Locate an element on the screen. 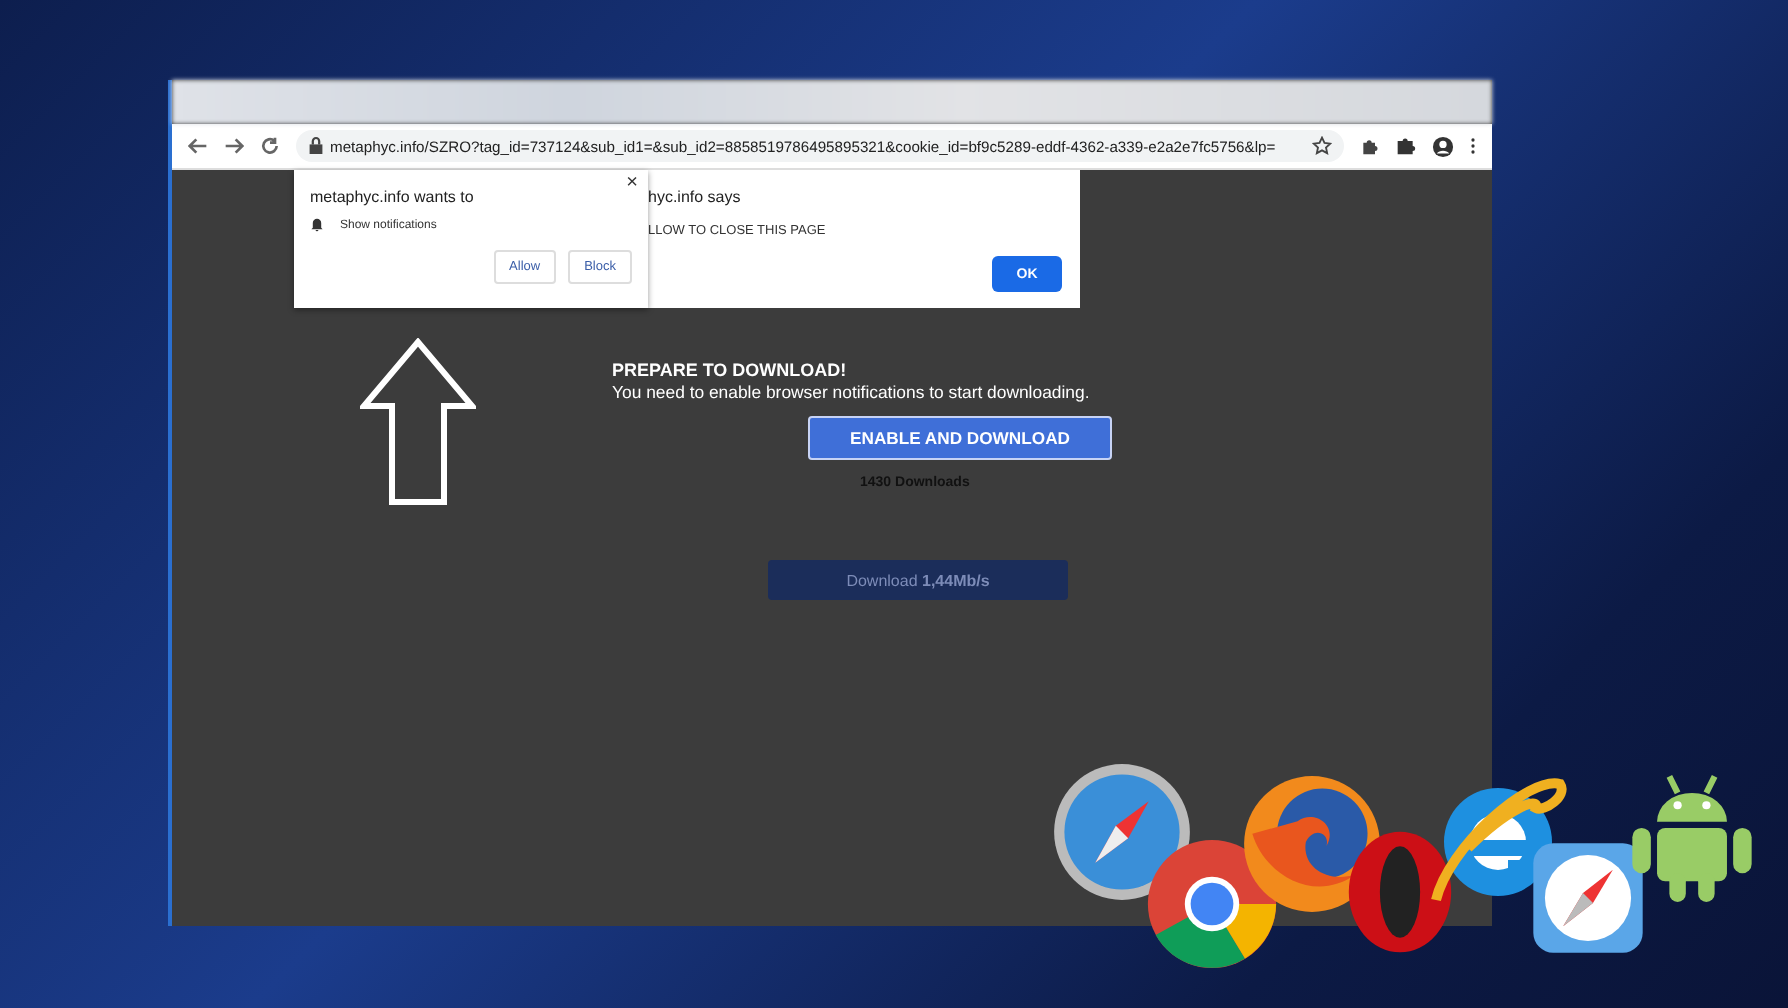 The height and width of the screenshot is (1008, 1788). puzzle-icon is located at coordinates (1406, 146).